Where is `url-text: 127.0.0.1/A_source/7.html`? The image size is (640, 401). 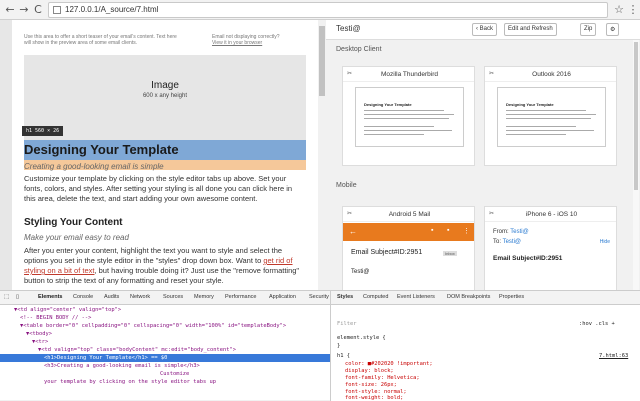 url-text: 127.0.0.1/A_source/7.html is located at coordinates (112, 9).